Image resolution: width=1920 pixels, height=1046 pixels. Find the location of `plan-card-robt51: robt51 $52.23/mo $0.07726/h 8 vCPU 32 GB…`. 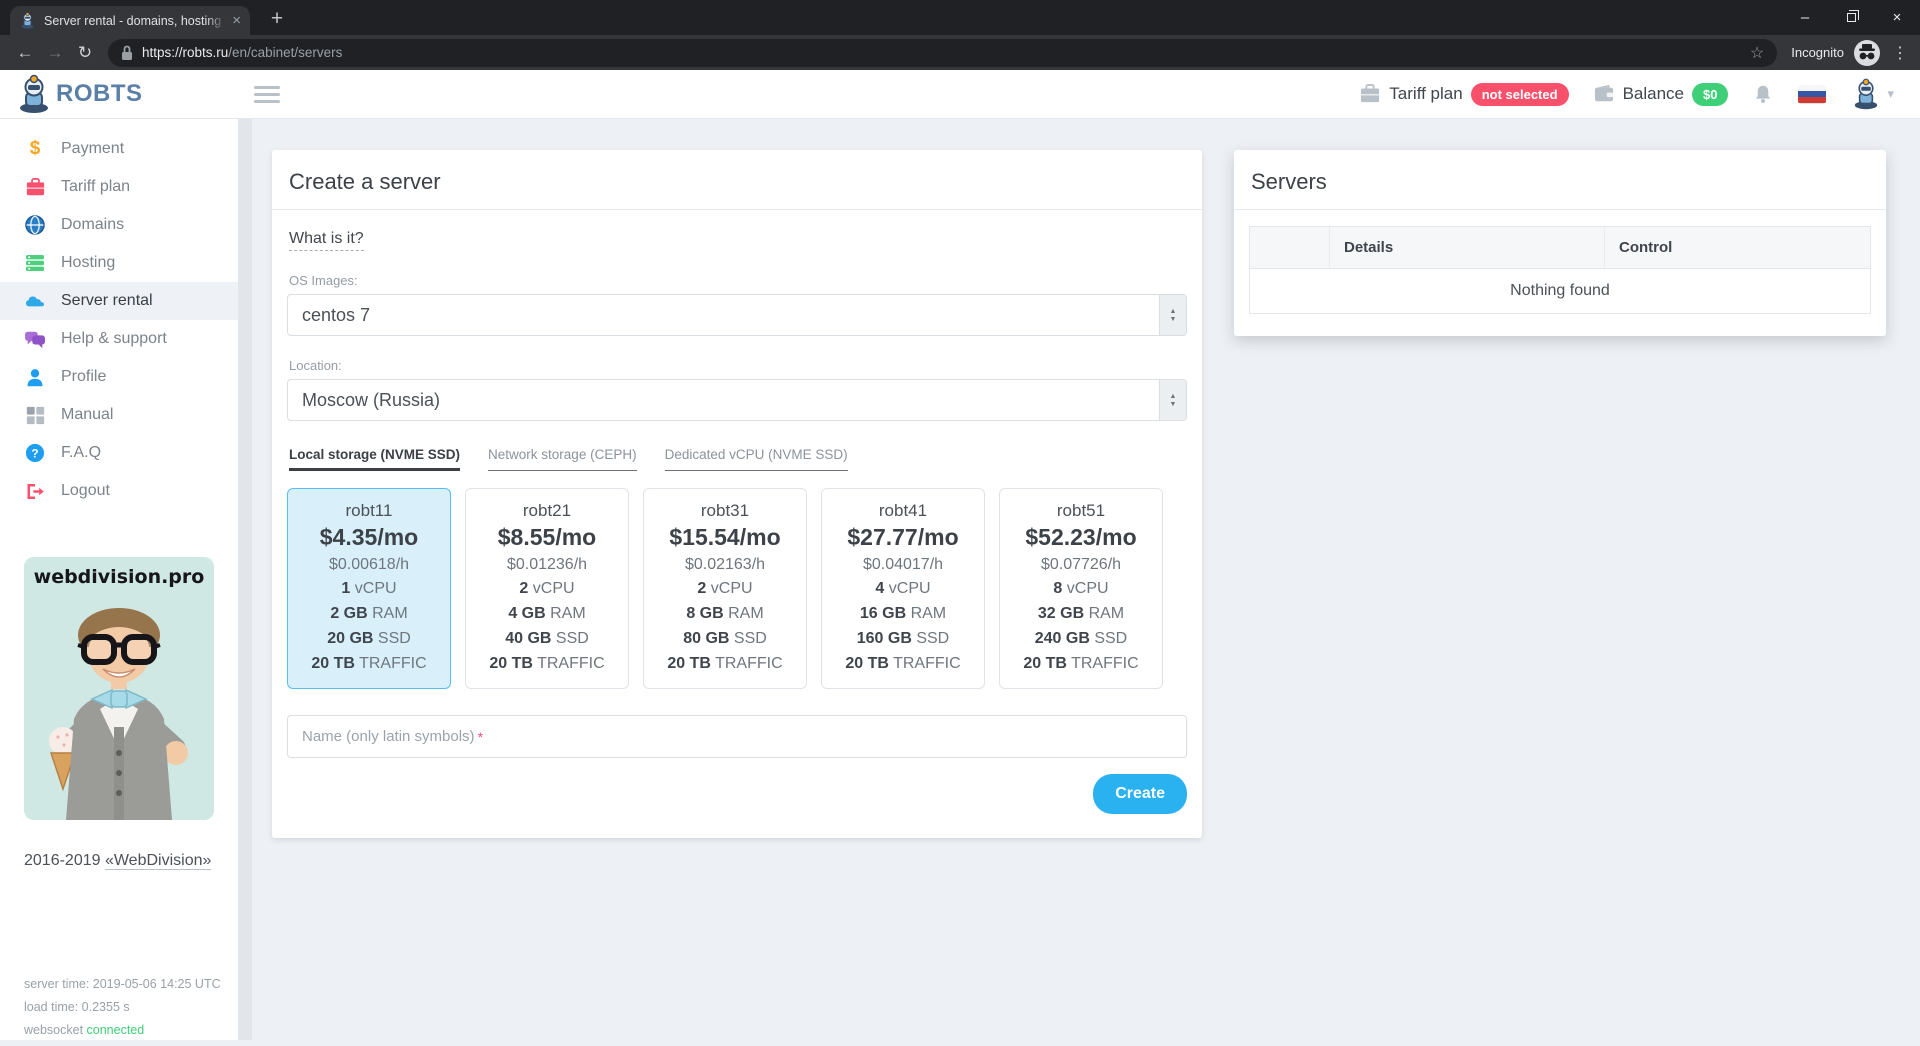

plan-card-robt51: robt51 $52.23/mo $0.07726/h 8 vCPU 32 GB… is located at coordinates (1081, 588).